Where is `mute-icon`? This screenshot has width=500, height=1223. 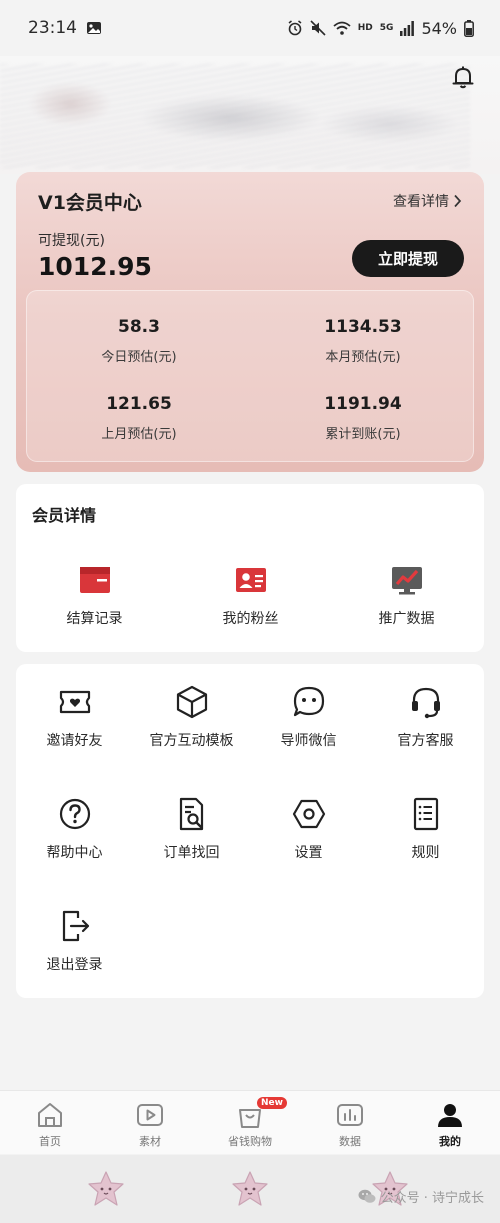 mute-icon is located at coordinates (318, 28).